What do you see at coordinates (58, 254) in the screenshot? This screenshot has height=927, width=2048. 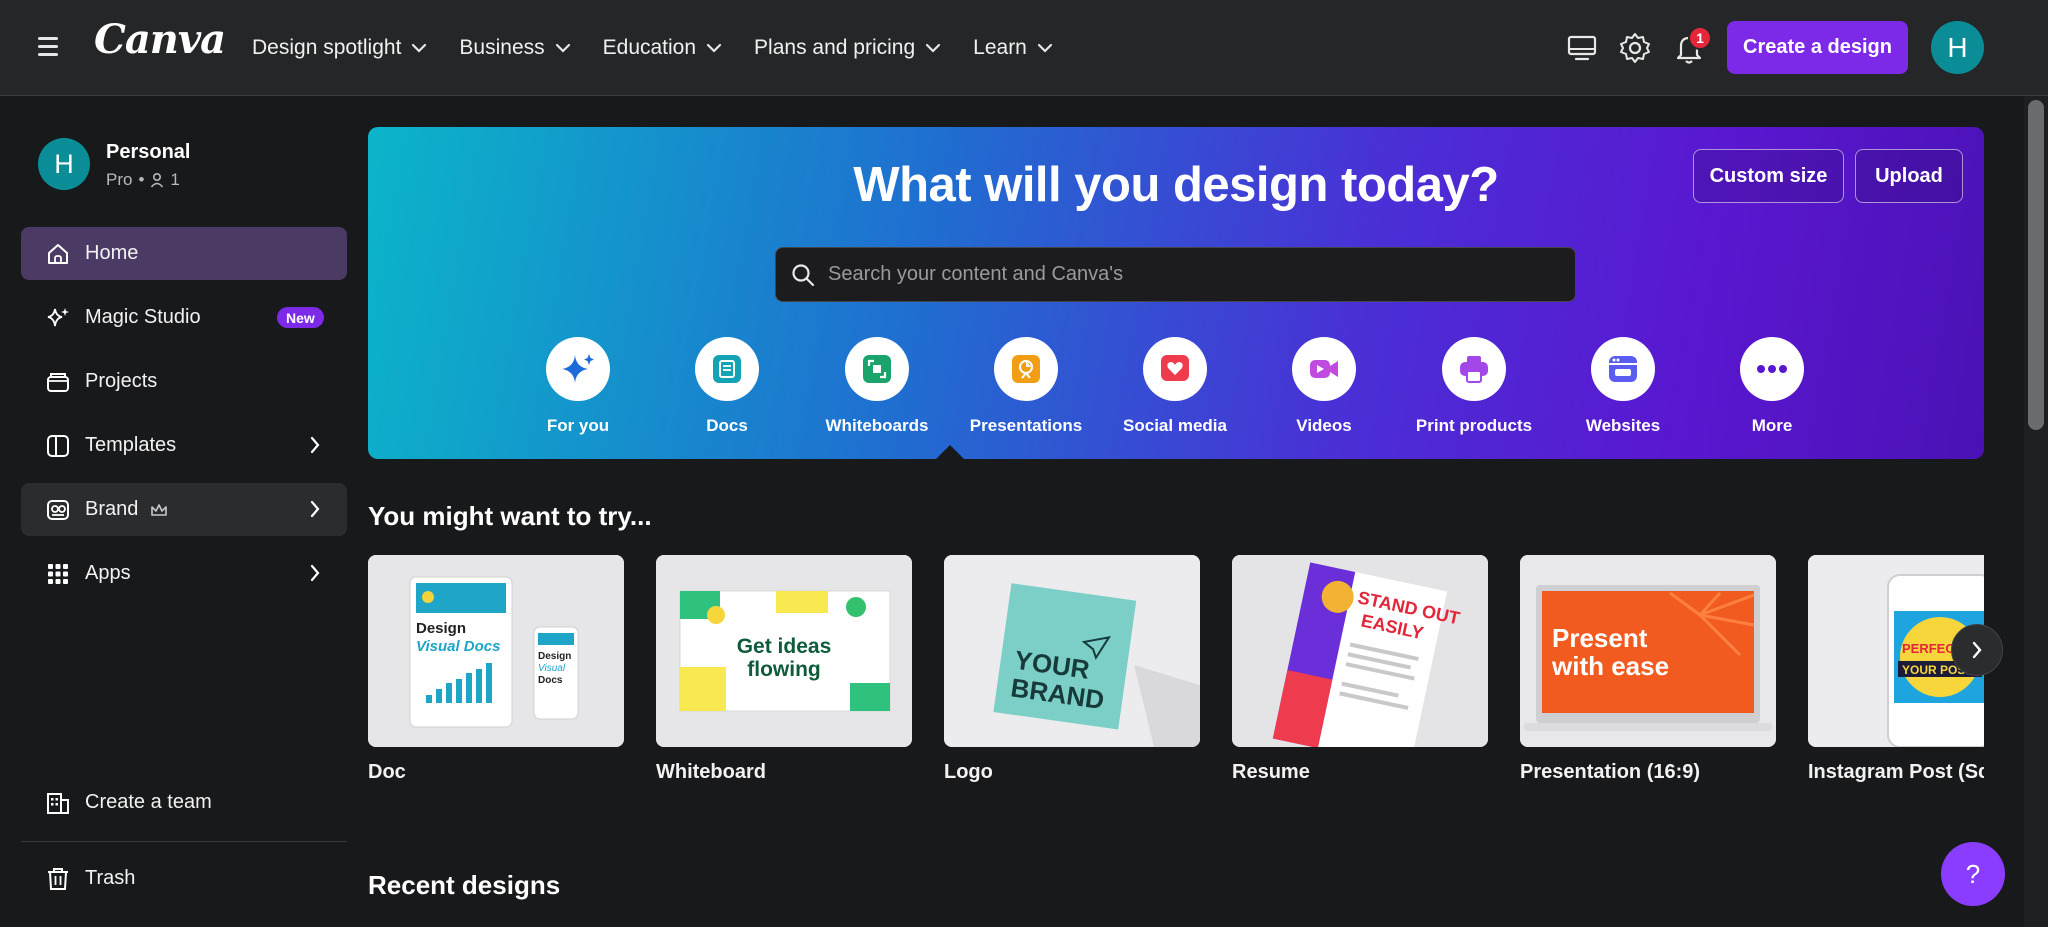 I see `home-icon` at bounding box center [58, 254].